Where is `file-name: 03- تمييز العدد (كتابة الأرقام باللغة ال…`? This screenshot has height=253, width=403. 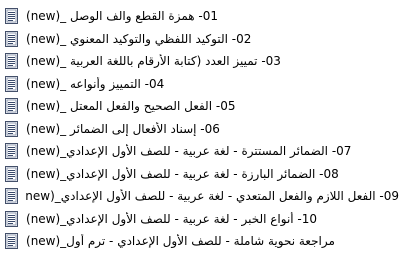
file-name: 03- تمييز العدد (كتابة الأرقام باللغة ال… is located at coordinates (153, 61).